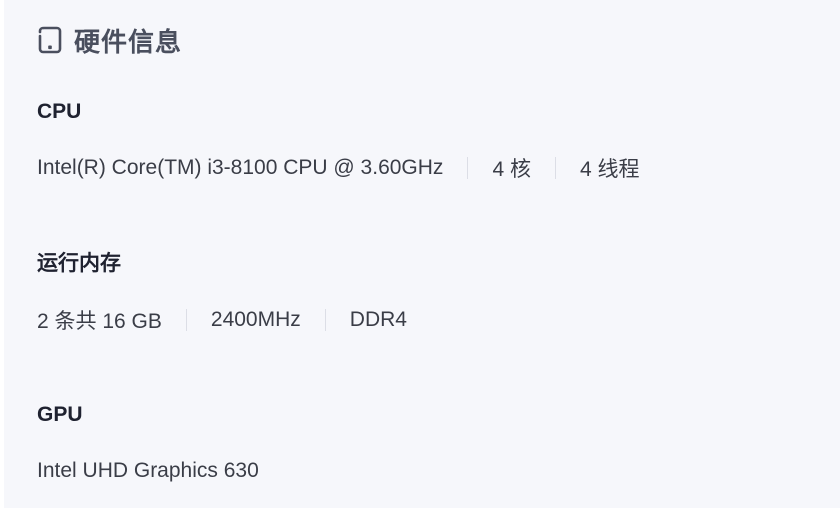 The width and height of the screenshot is (840, 508). I want to click on memory-values: 2 条共 16 GB 2400MHz DDR4, so click(222, 320).